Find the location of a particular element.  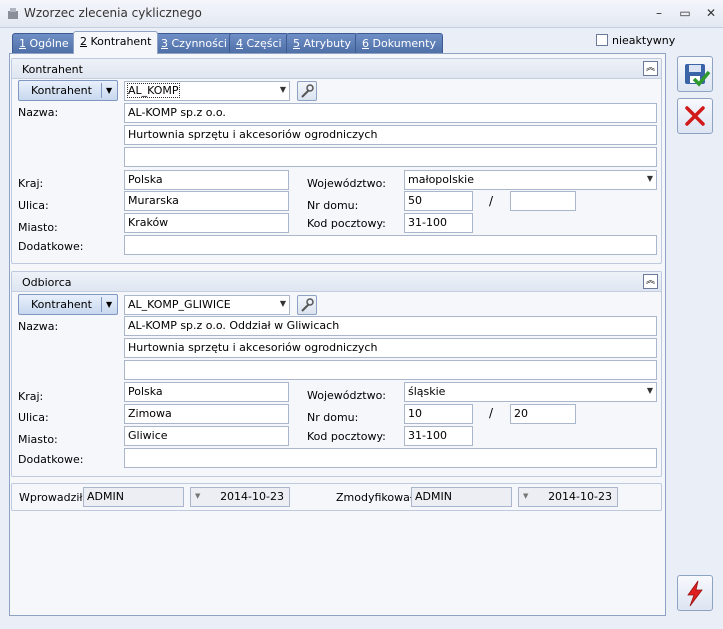

zmodyfikowal-user-field: ADMIN is located at coordinates (461, 497).